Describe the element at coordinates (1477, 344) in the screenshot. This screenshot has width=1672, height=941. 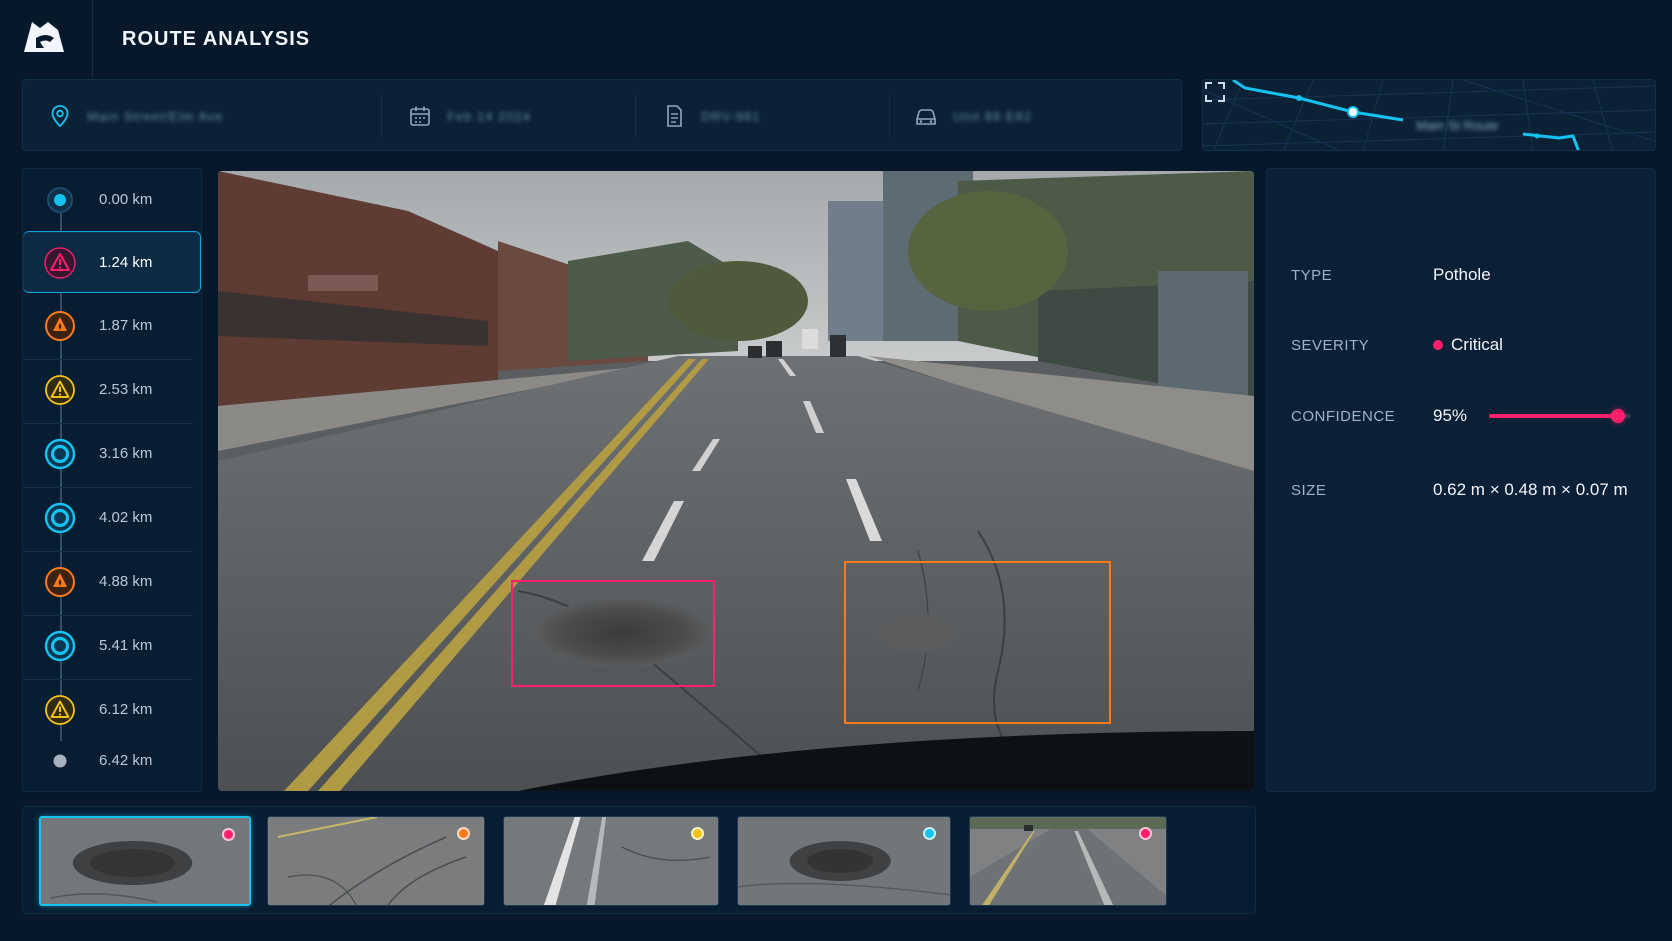
I see `severity-text: Critical` at that location.